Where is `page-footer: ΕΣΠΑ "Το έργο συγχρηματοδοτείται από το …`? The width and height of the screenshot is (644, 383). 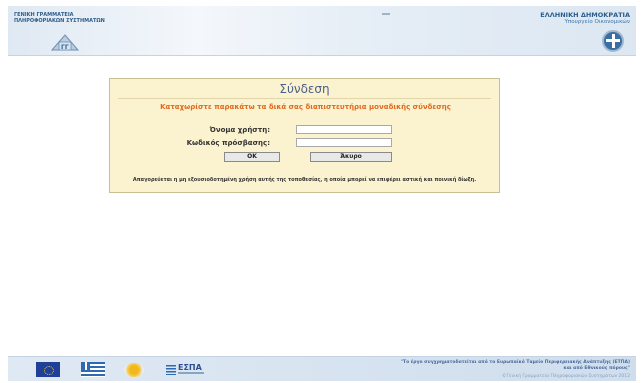 page-footer: ΕΣΠΑ "Το έργο συγχρηματοδοτείται από το … is located at coordinates (322, 368).